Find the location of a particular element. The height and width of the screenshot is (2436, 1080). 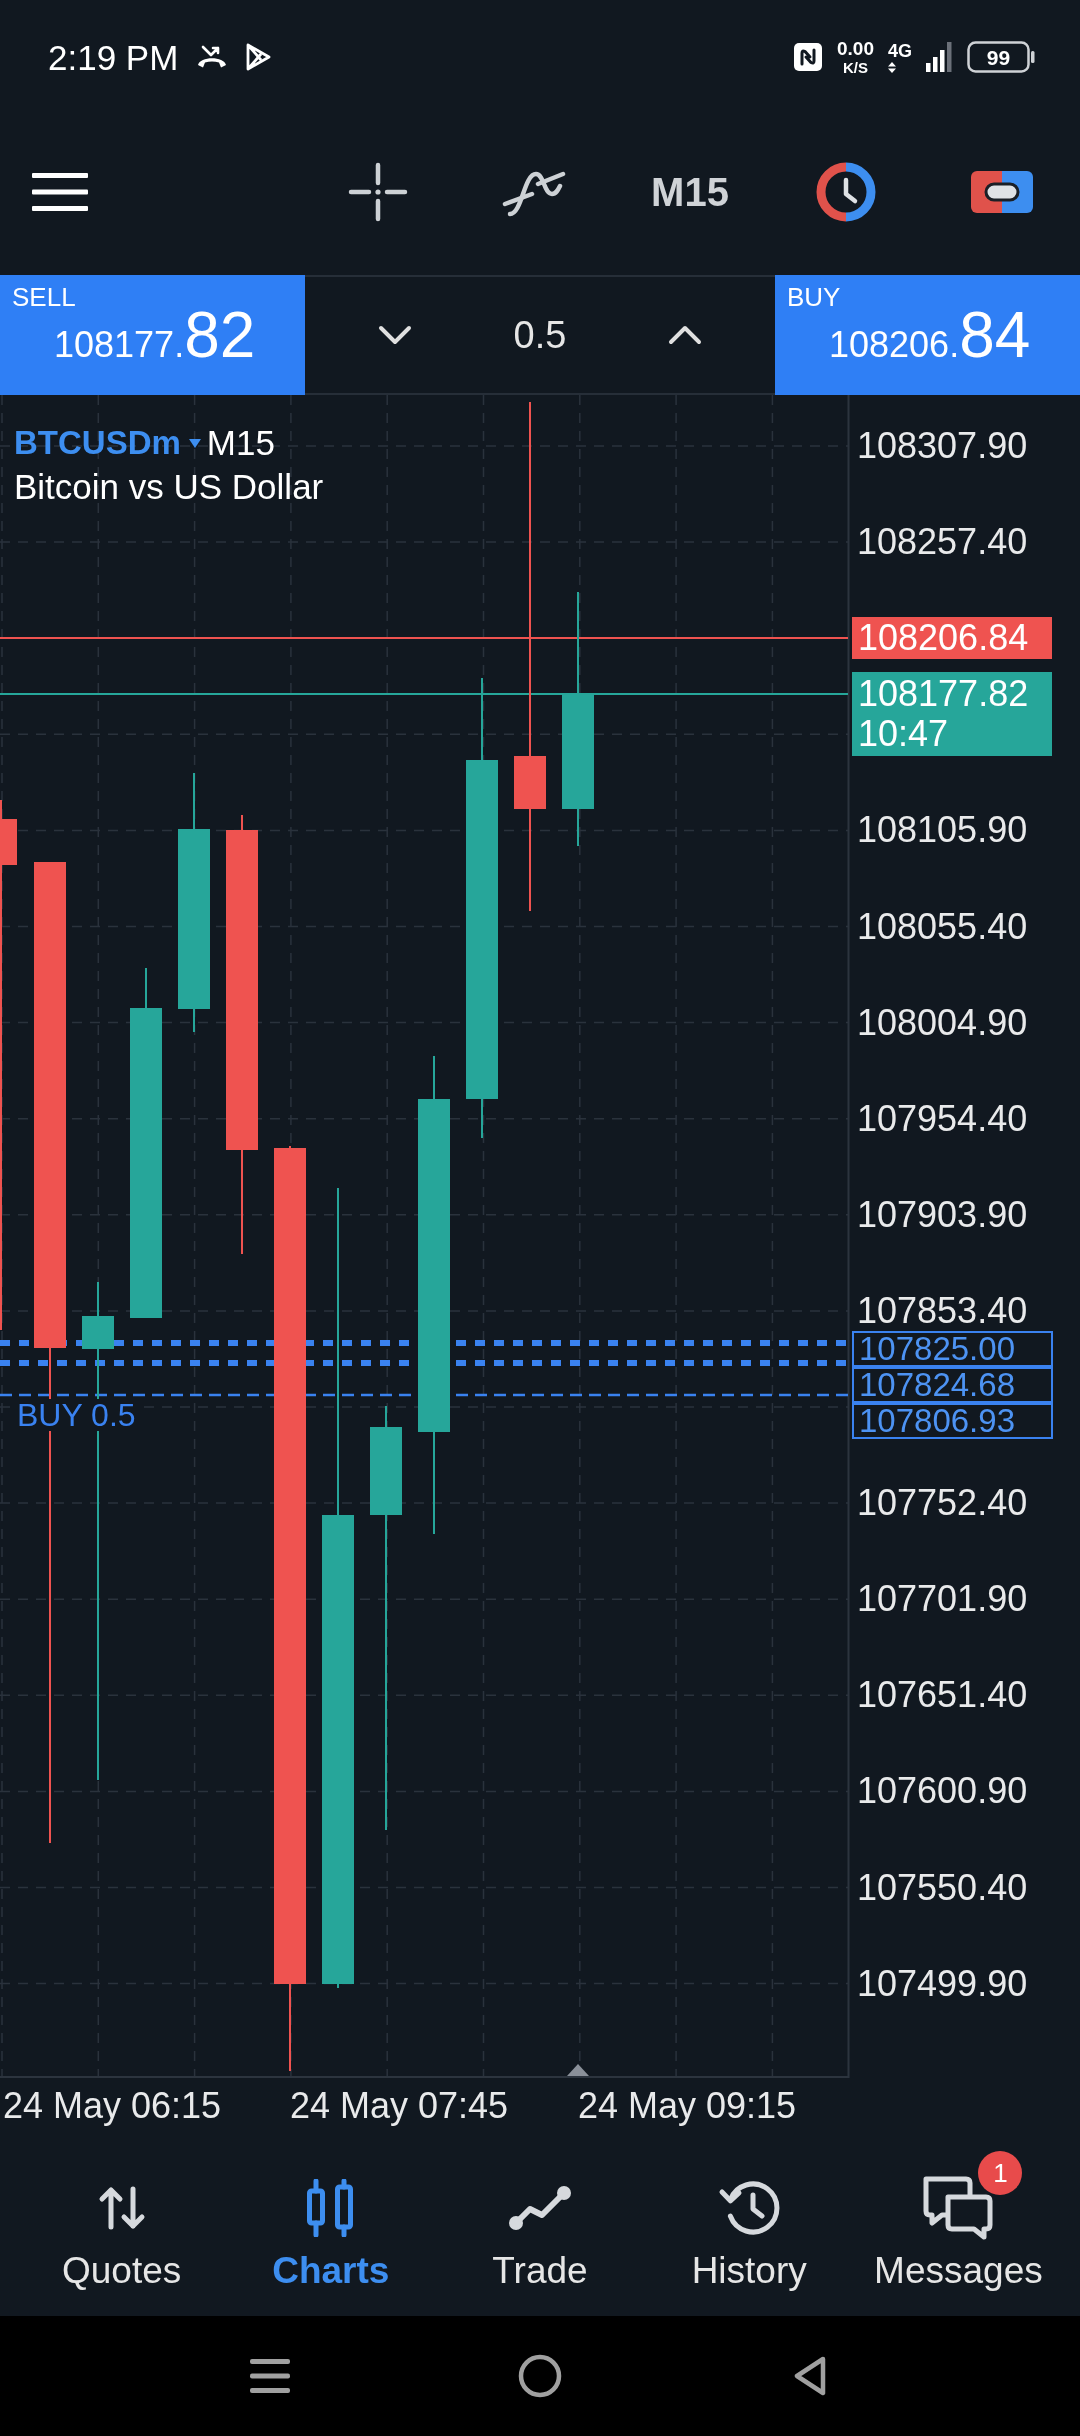

home-icon is located at coordinates (540, 2376).